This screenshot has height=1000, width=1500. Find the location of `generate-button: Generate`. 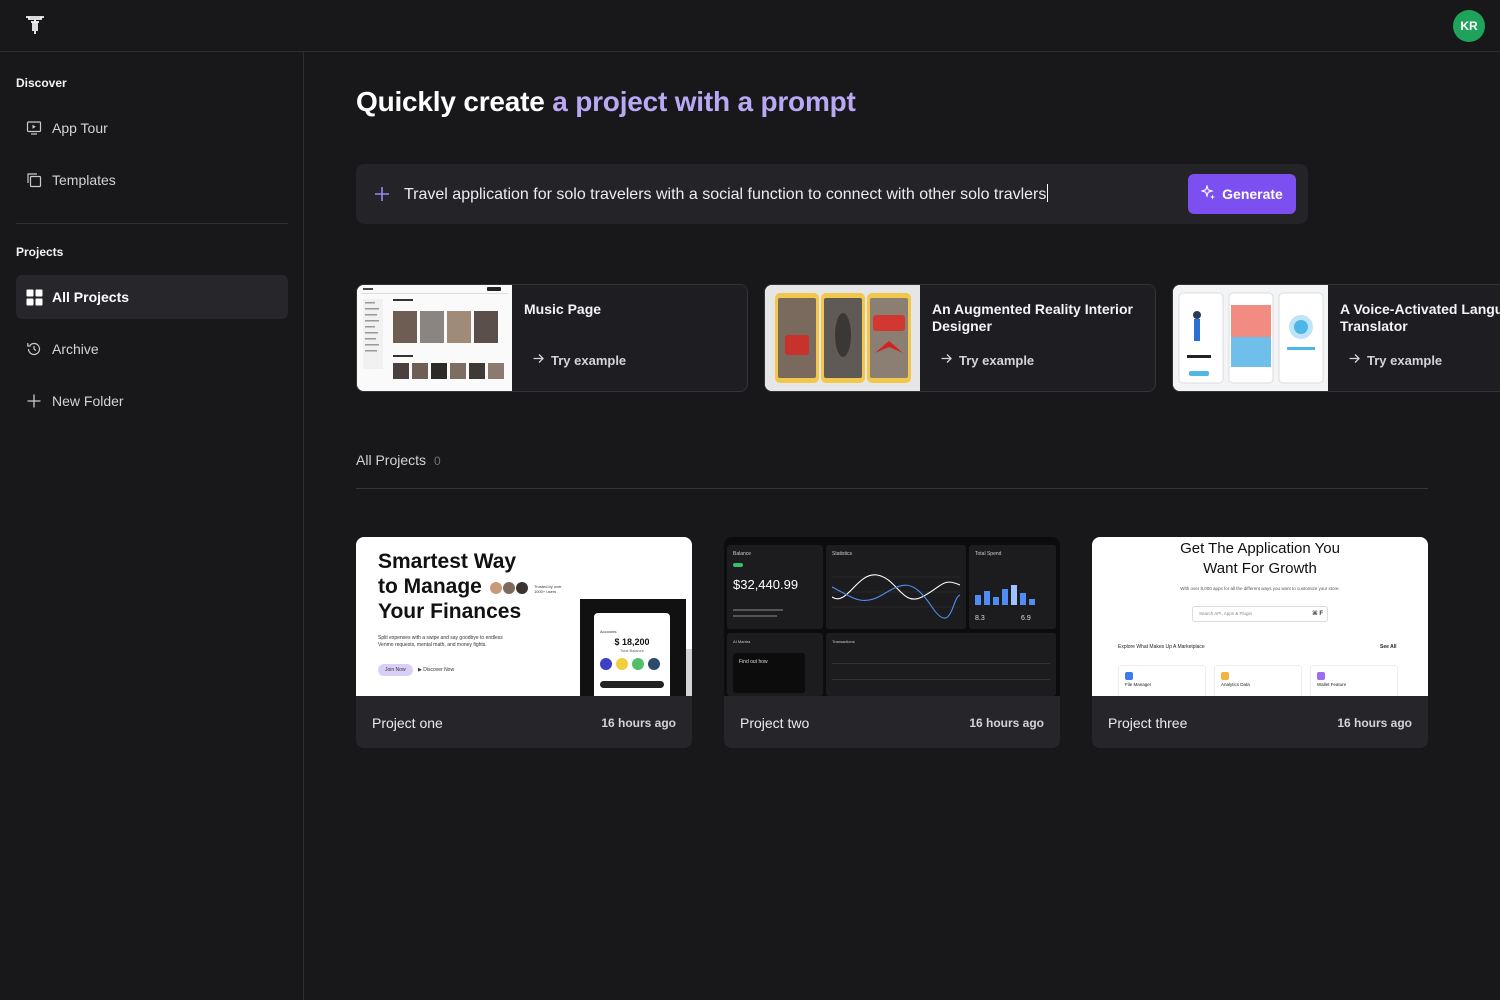

generate-button: Generate is located at coordinates (1242, 194).